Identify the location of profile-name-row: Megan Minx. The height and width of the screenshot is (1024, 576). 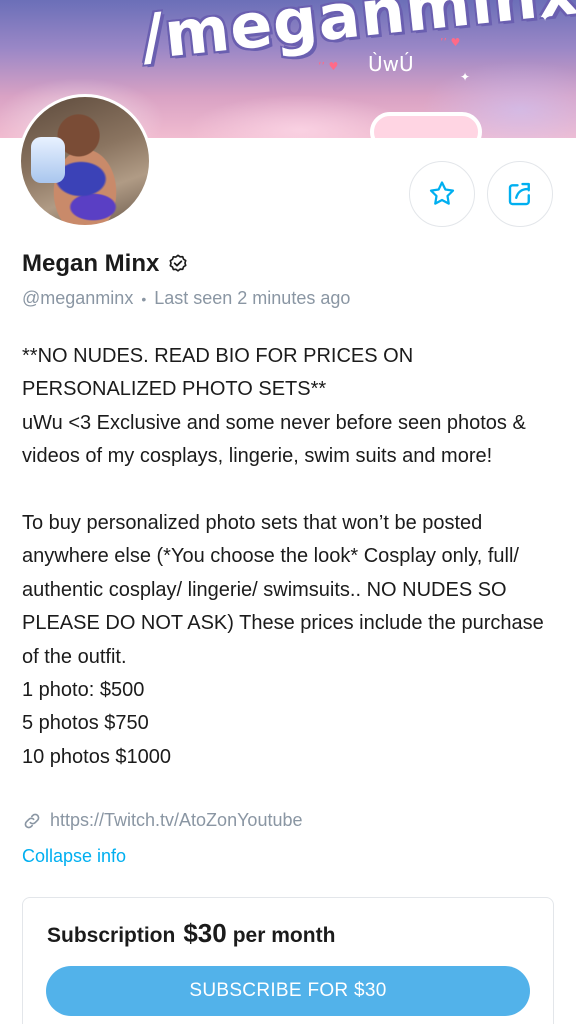
(105, 264).